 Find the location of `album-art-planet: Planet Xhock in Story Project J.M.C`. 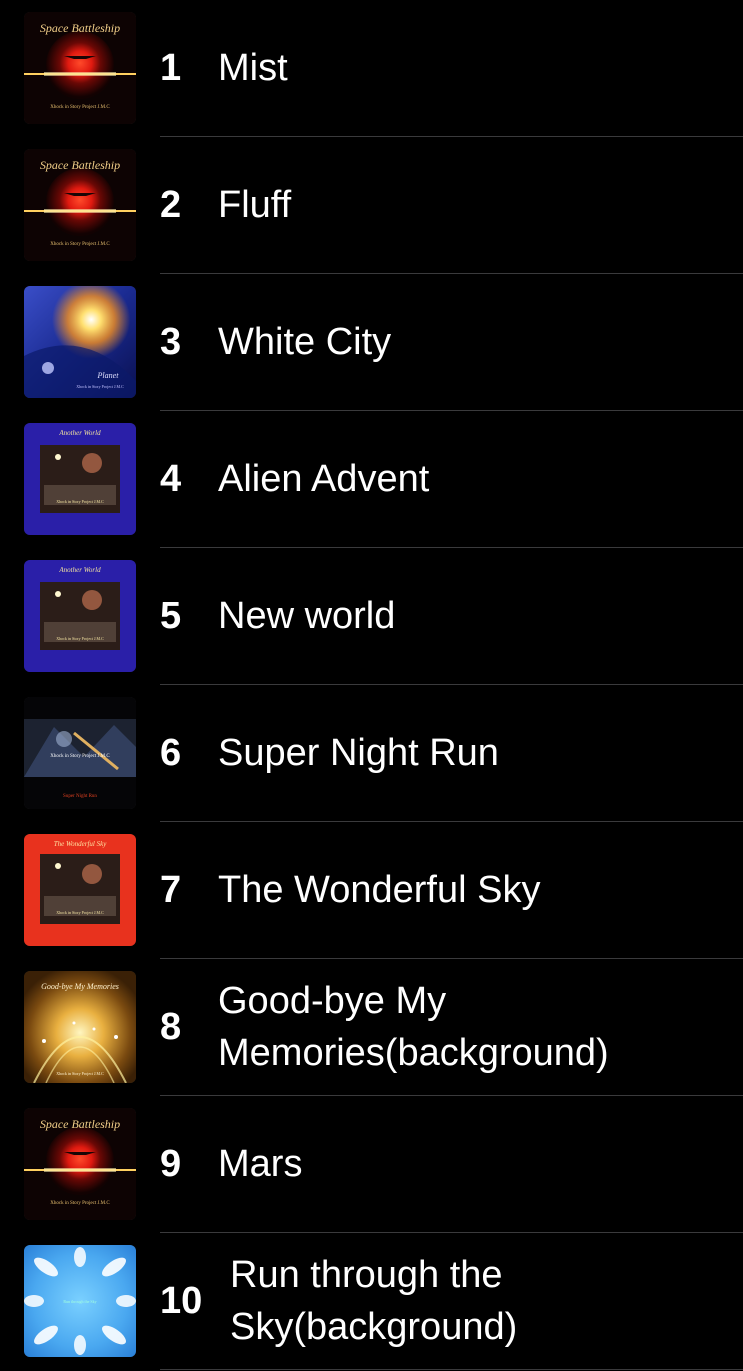

album-art-planet: Planet Xhock in Story Project J.M.C is located at coordinates (80, 342).